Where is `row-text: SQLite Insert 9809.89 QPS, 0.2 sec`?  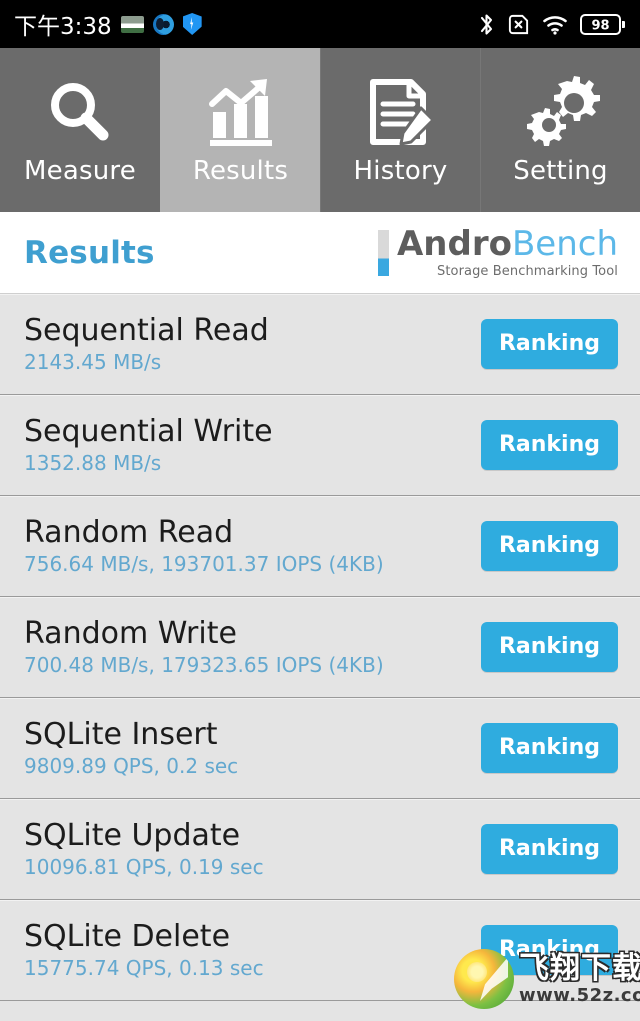
row-text: SQLite Insert 9809.89 QPS, 0.2 sec is located at coordinates (131, 748).